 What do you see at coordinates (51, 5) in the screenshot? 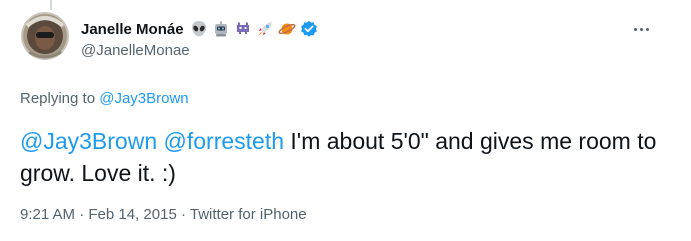
I see `thread-connector-line` at bounding box center [51, 5].